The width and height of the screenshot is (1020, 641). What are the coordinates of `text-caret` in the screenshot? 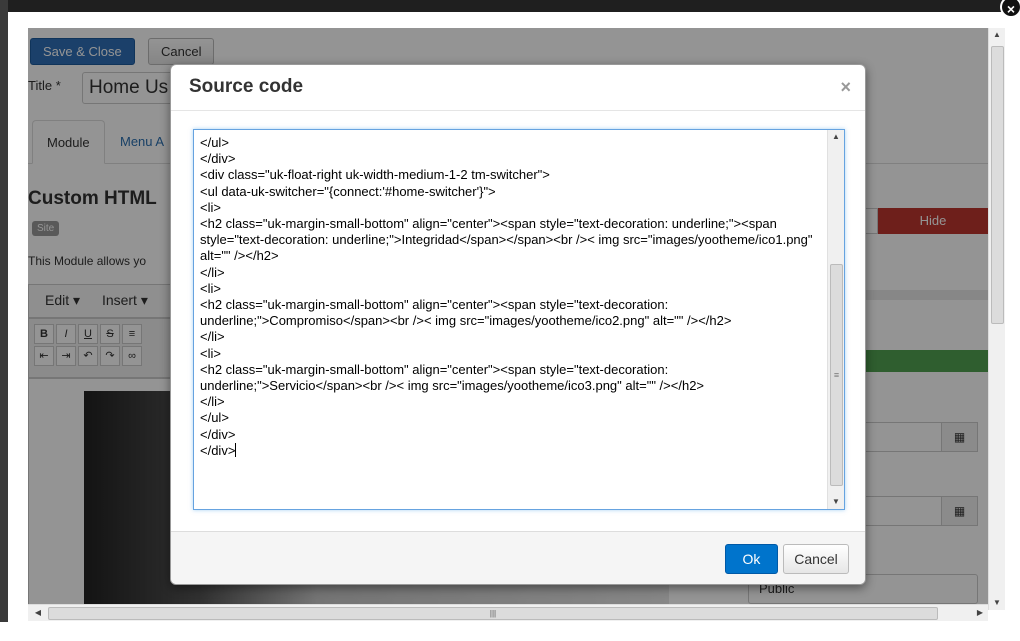 It's located at (236, 449).